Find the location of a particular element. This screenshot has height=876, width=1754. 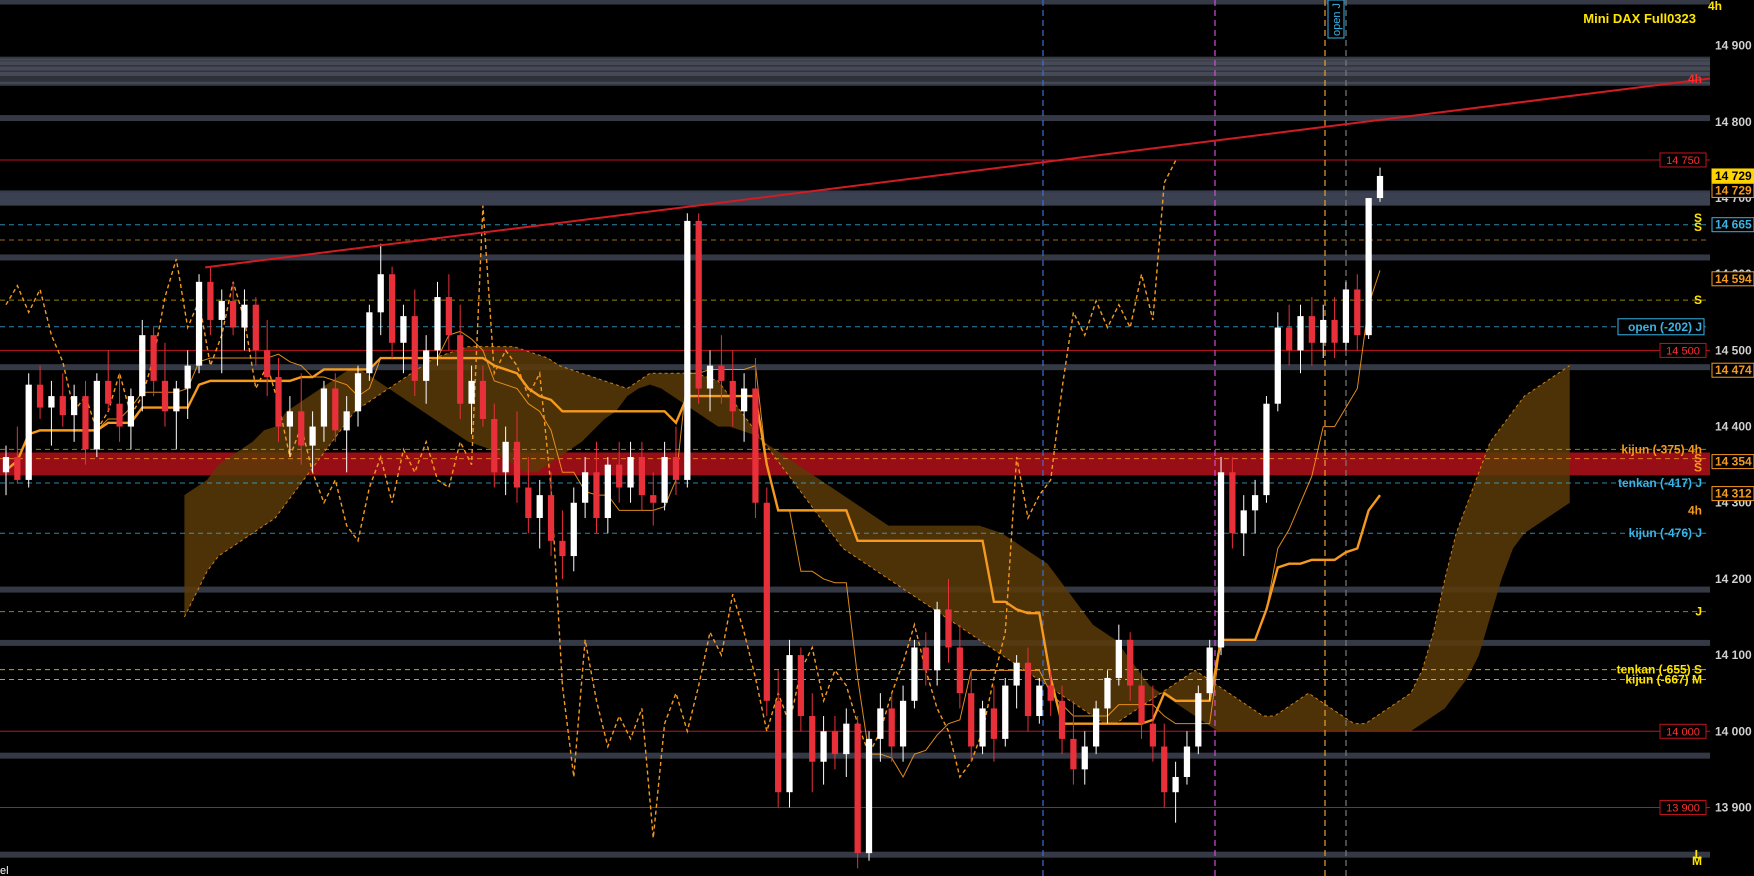

level-annotation: open (-202) J is located at coordinates (1665, 327).